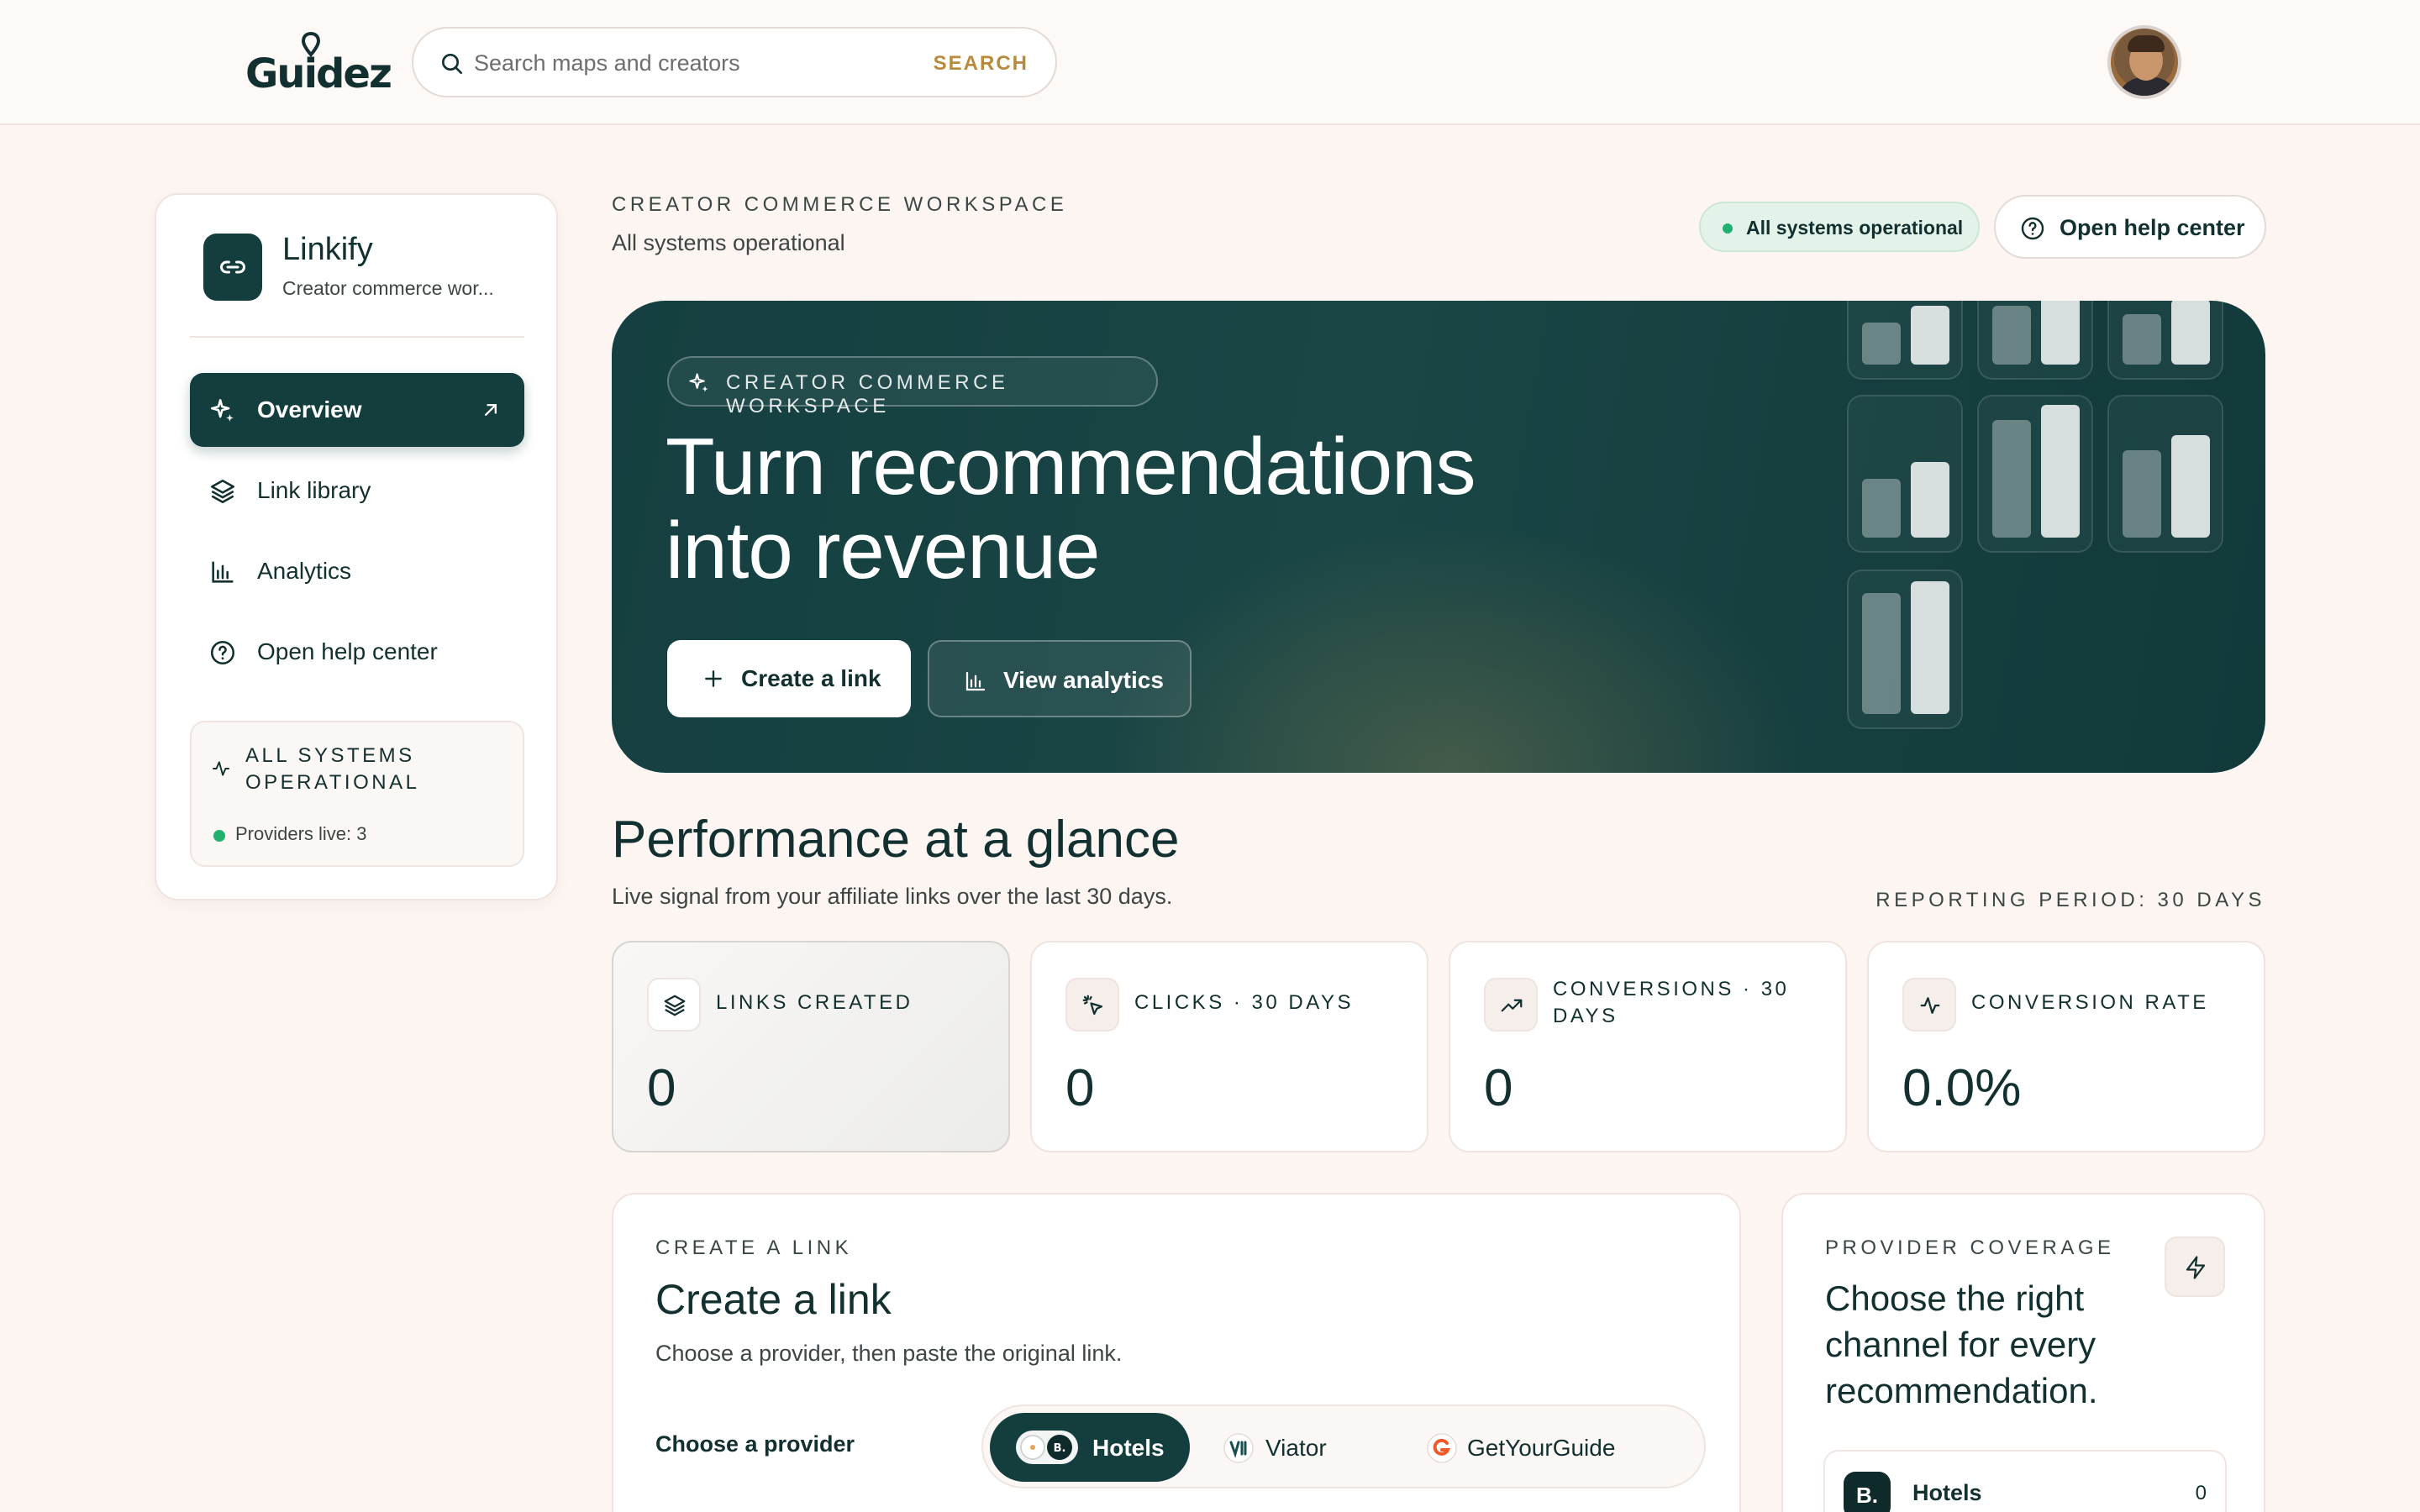 The image size is (2420, 1512). I want to click on hero-title: Turn recommendations into revenue, so click(1128, 509).